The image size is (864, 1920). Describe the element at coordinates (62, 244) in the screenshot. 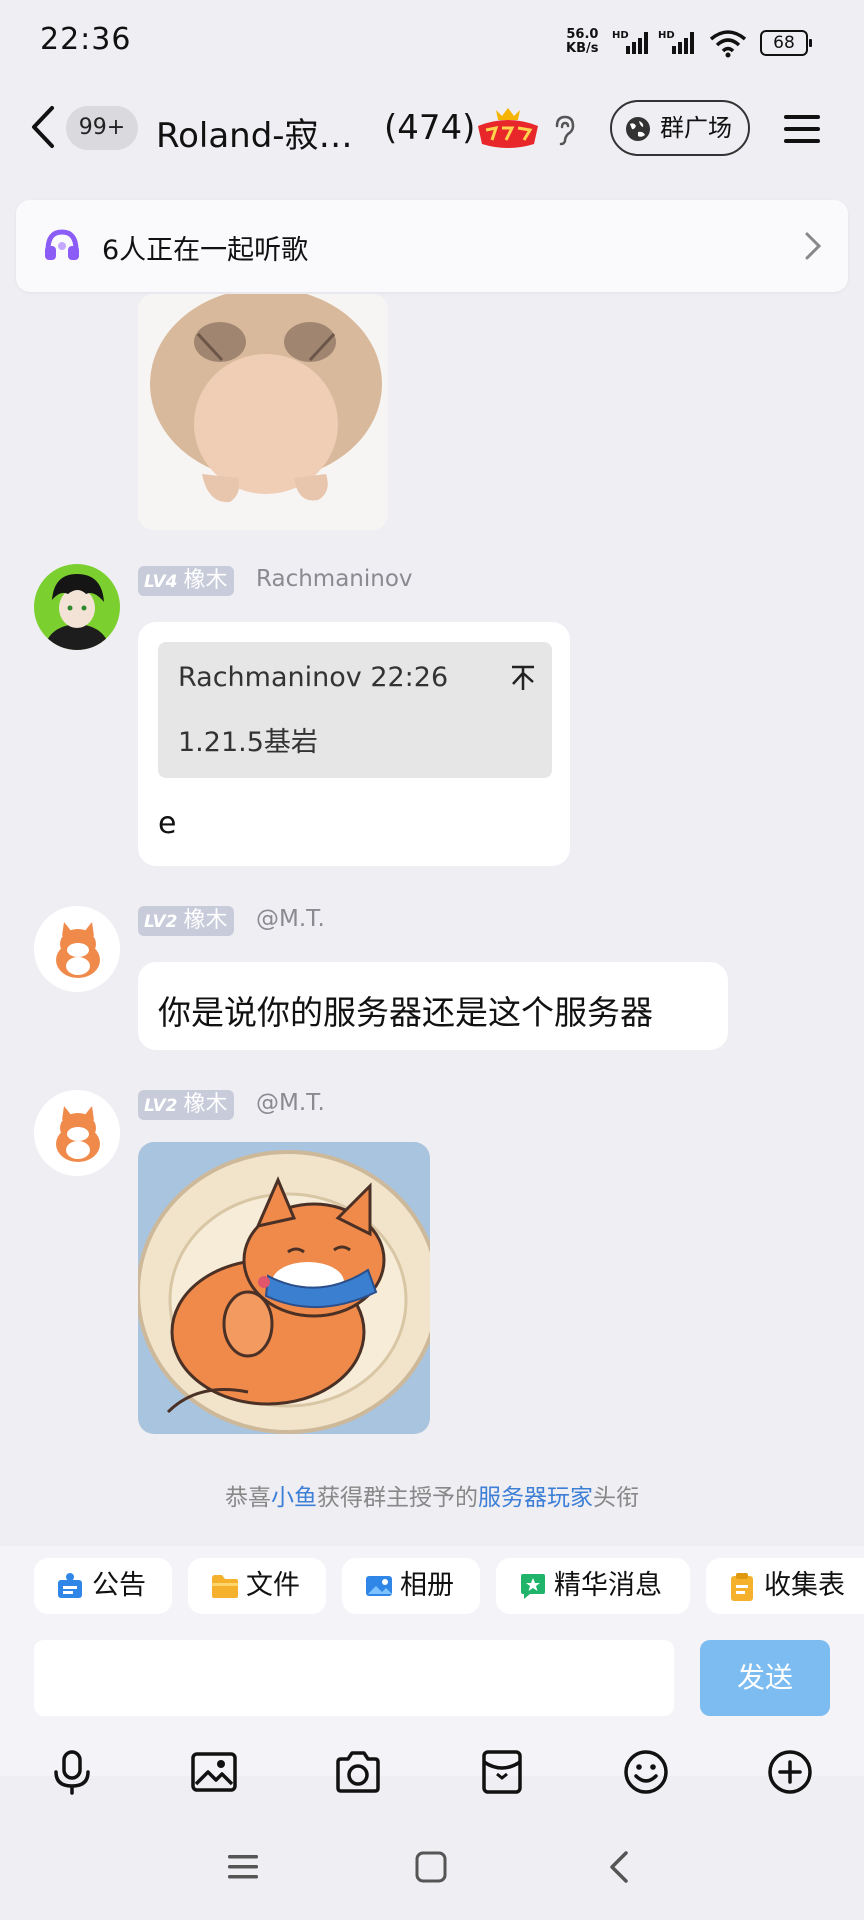

I see `headphones-icon` at that location.